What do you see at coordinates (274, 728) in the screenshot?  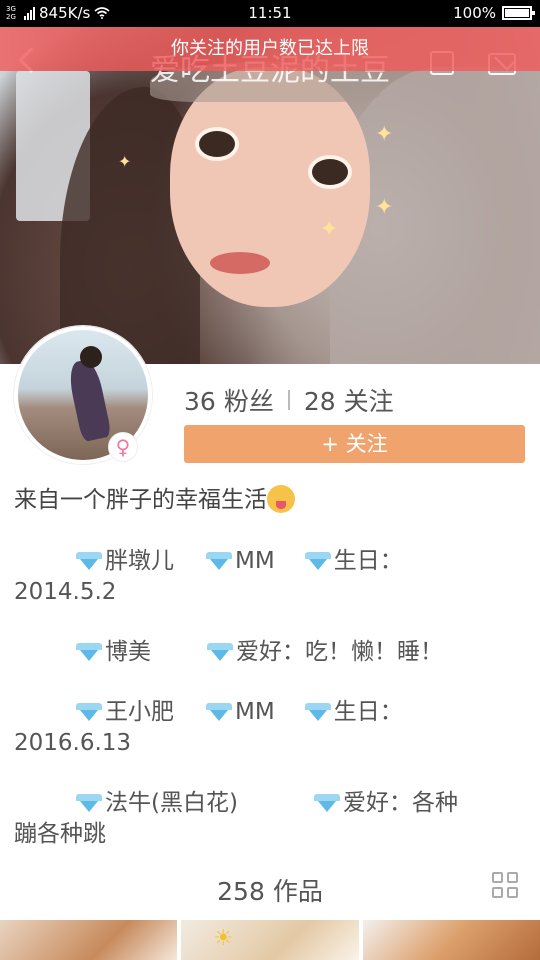 I see `info-line: 王小肥 MM 生日： 2016.6.13` at bounding box center [274, 728].